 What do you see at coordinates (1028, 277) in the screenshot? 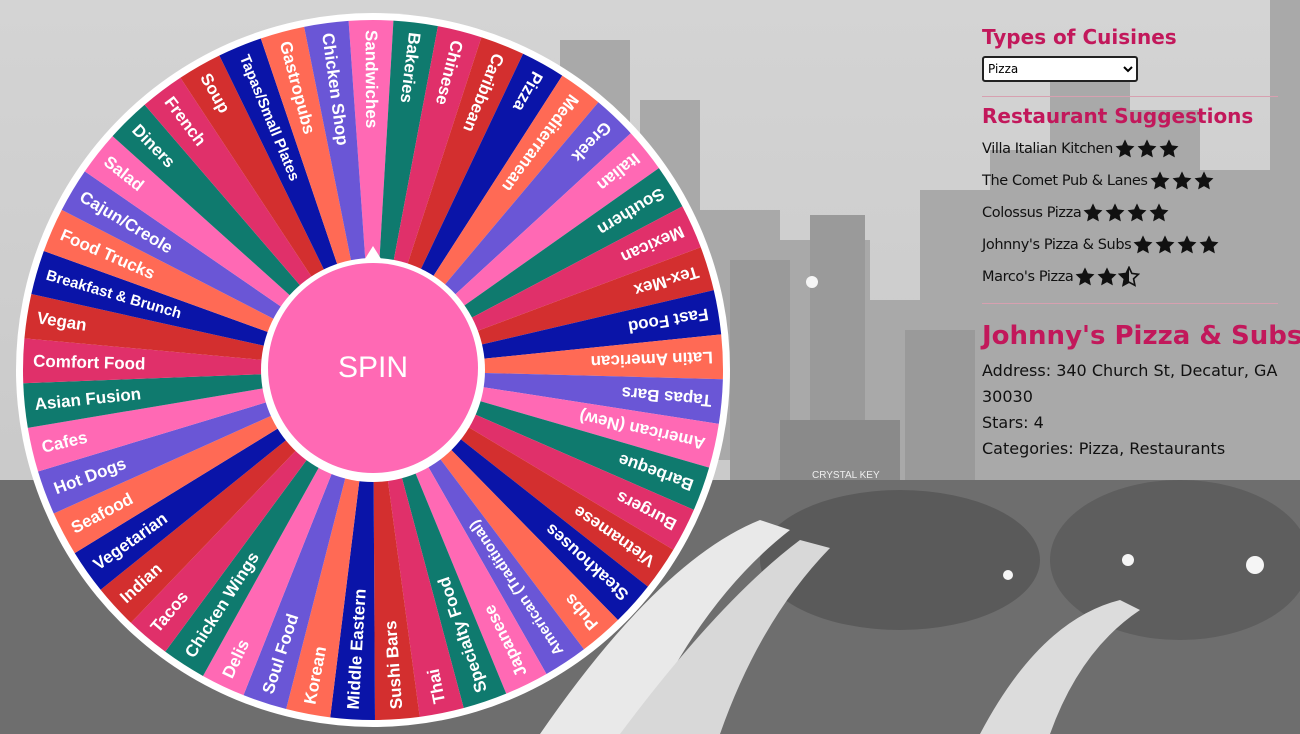
I see `suggestion-name: Marco's Pizza` at bounding box center [1028, 277].